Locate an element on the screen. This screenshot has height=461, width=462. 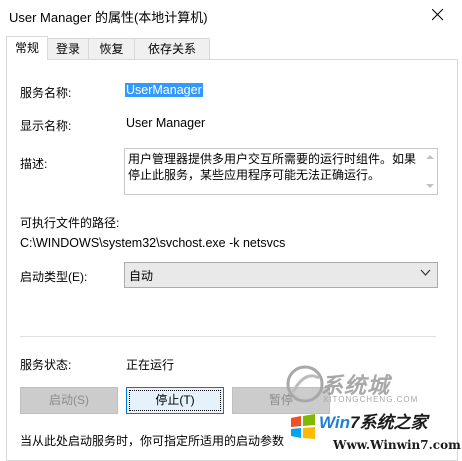
stop-button: 停止(T) is located at coordinates (175, 400).